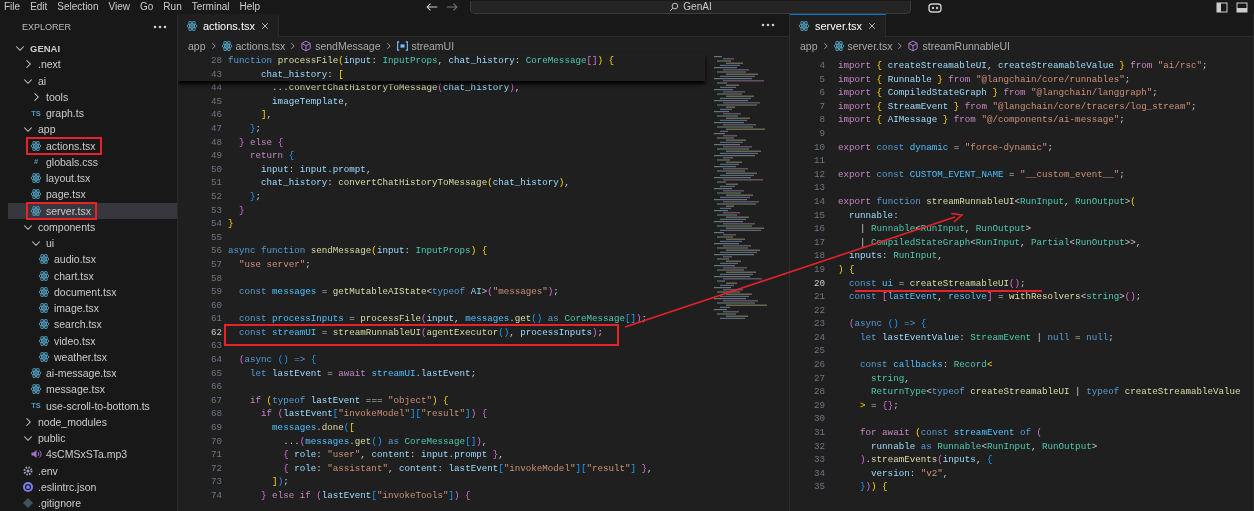 The height and width of the screenshot is (511, 1254). I want to click on breadcrumb-item: actions.tsx, so click(253, 45).